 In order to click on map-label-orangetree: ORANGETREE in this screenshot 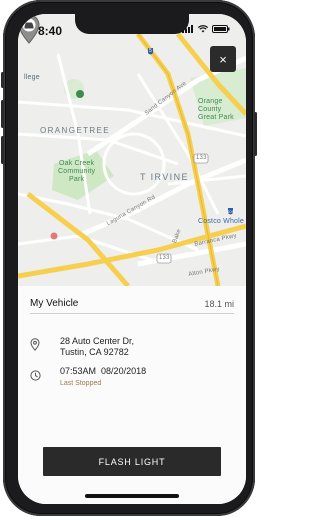, I will do `click(75, 130)`.